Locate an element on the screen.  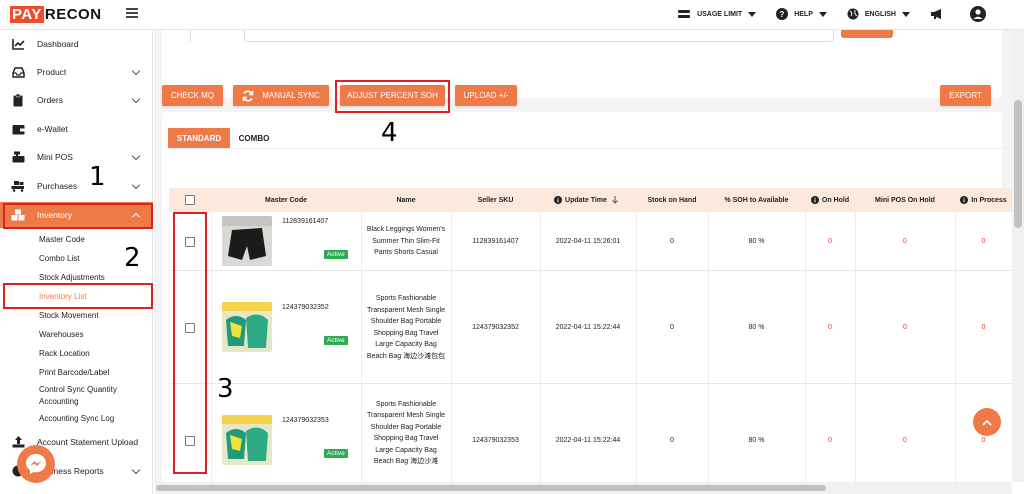
sidebar-sub-stock-movement: Stock Movement is located at coordinates (69, 315).